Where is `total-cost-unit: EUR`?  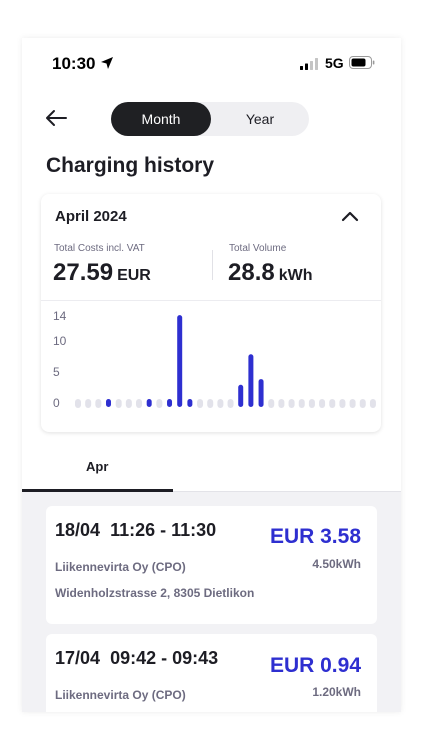 total-cost-unit: EUR is located at coordinates (134, 275).